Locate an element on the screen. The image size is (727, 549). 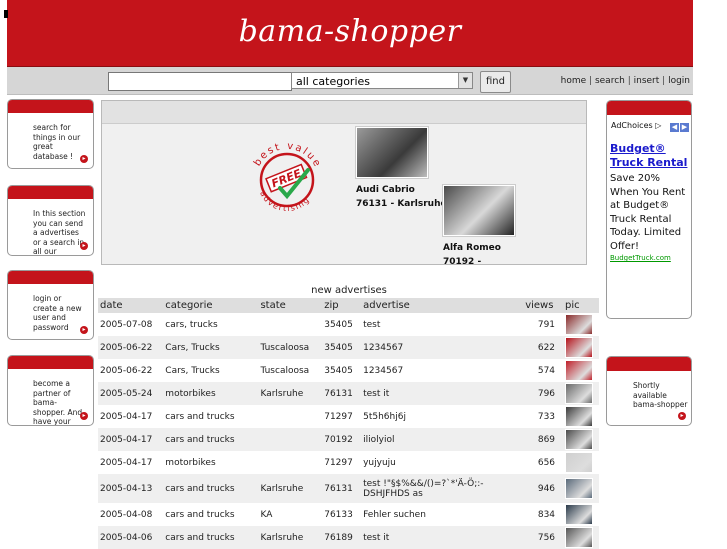
cell-date: 2005-04-06 is located at coordinates (131, 537).